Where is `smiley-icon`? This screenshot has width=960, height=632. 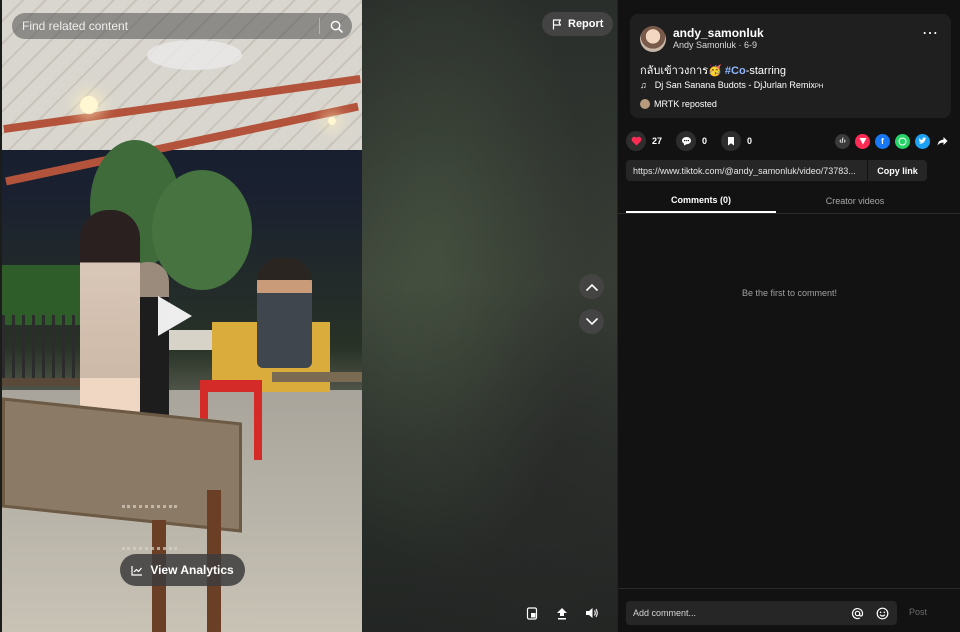 smiley-icon is located at coordinates (882, 613).